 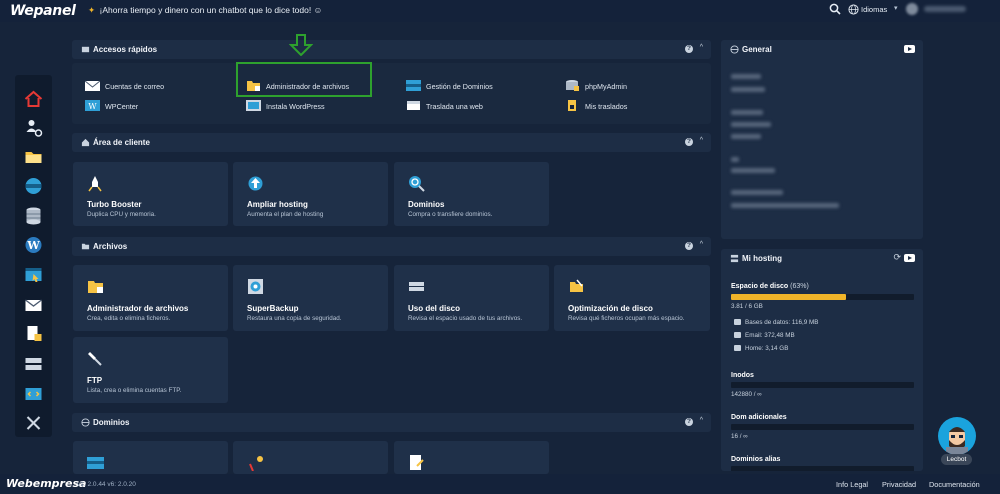 I want to click on user-name, so click(x=945, y=9).